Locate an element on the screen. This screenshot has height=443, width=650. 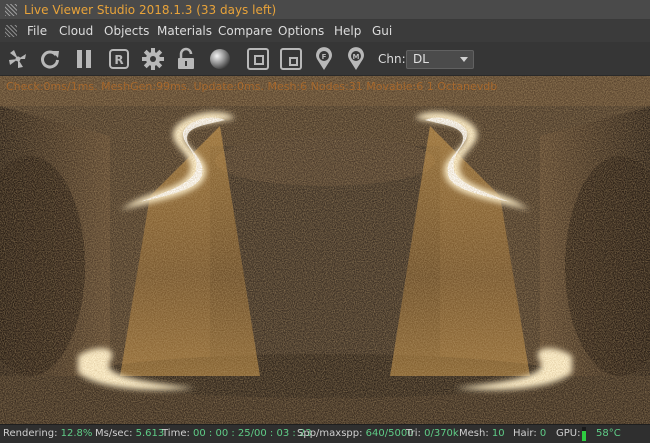
menu-file: File is located at coordinates (37, 31).